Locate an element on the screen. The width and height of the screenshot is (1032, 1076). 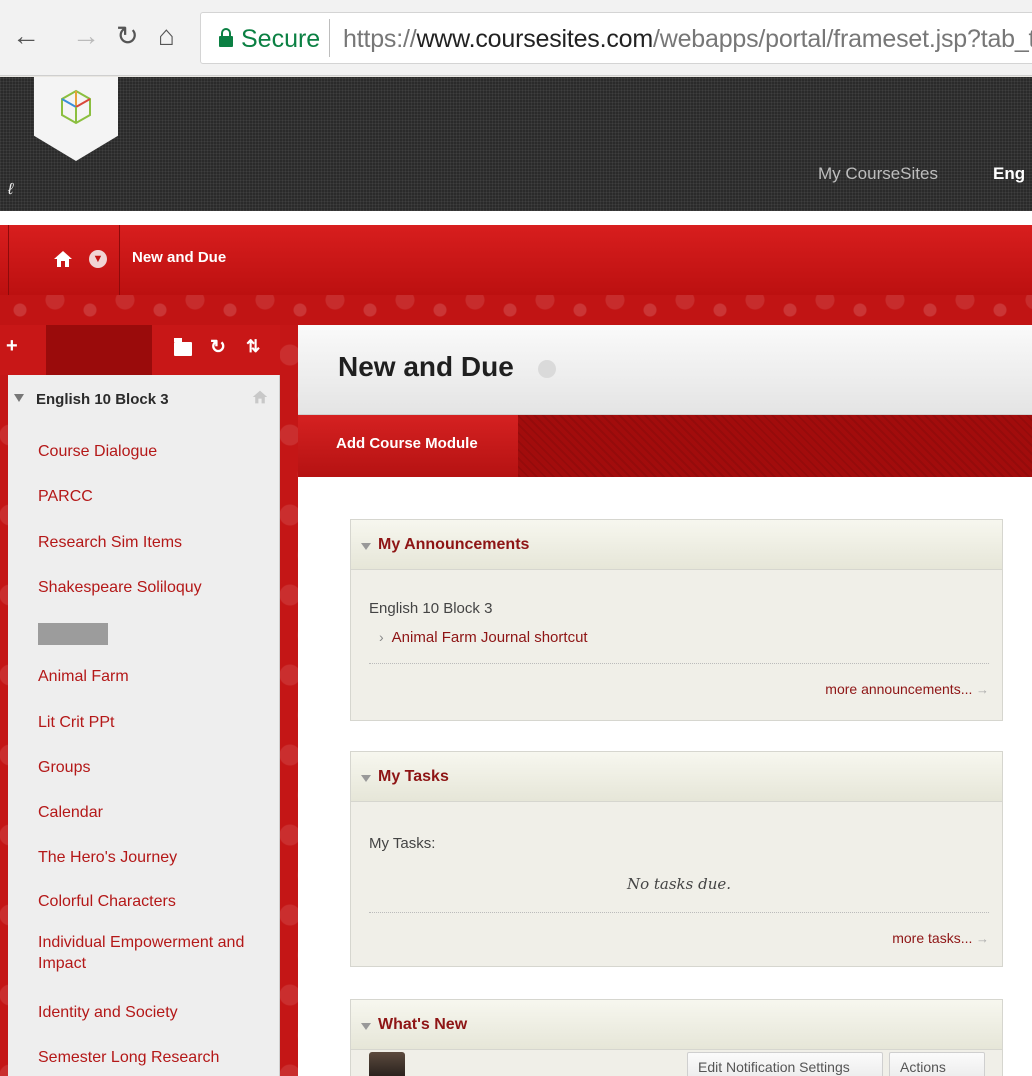
url-prefix: https:// is located at coordinates (380, 39).